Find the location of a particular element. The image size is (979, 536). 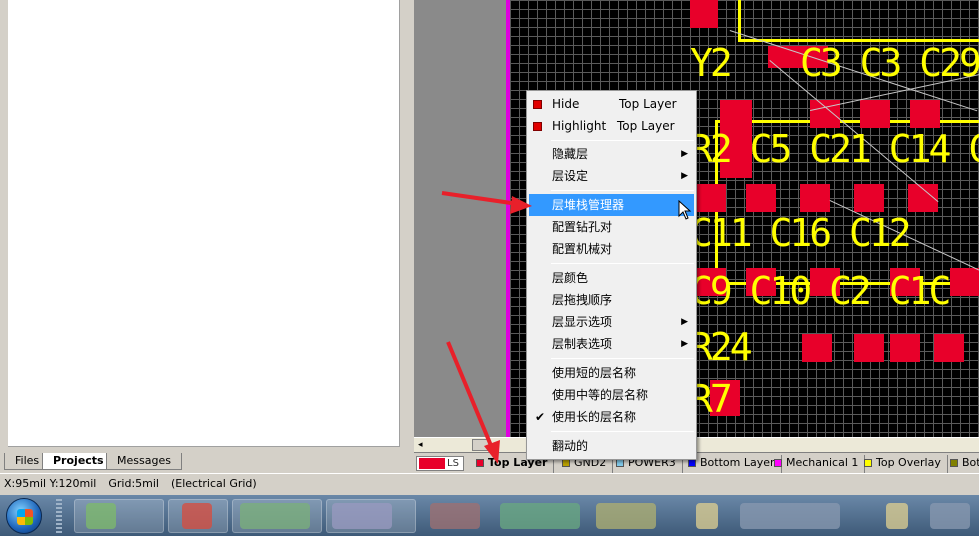

start-button is located at coordinates (24, 516).